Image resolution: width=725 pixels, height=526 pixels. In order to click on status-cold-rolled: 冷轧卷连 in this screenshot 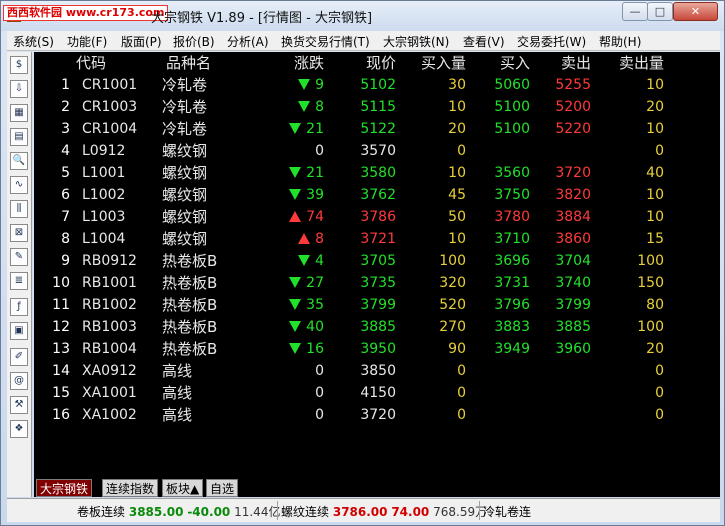, I will do `click(507, 511)`.